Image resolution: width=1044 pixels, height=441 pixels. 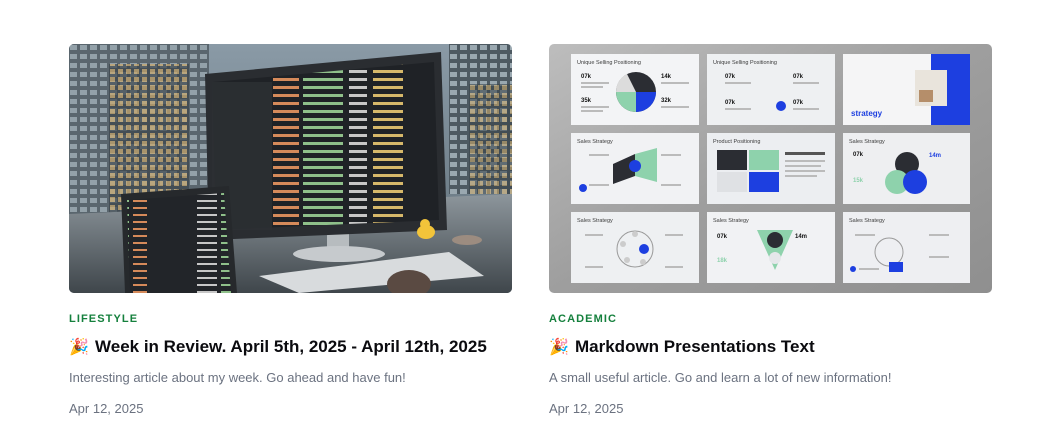 What do you see at coordinates (906, 168) in the screenshot?
I see `slide-sales-strategy-2: Sales Strategy 07k 14m 15k` at bounding box center [906, 168].